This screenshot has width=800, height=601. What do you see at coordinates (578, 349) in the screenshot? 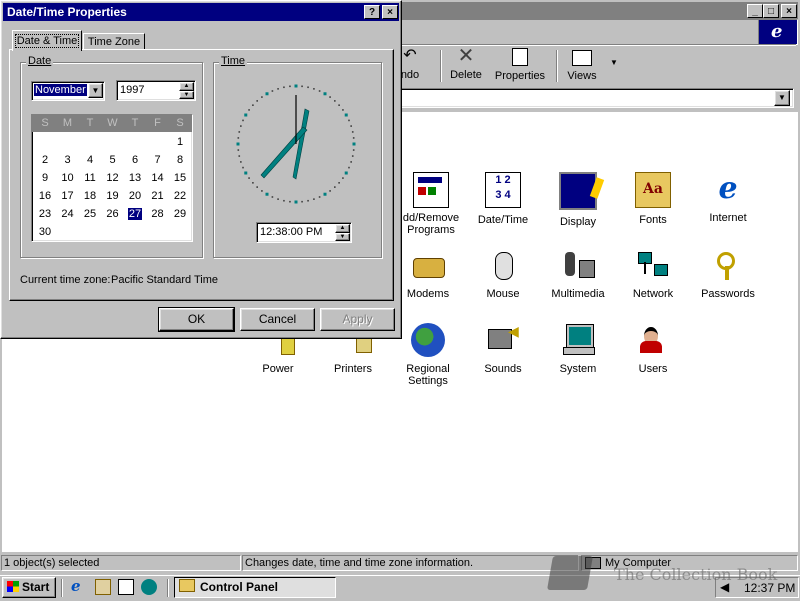
I see `icon-system: System` at bounding box center [578, 349].